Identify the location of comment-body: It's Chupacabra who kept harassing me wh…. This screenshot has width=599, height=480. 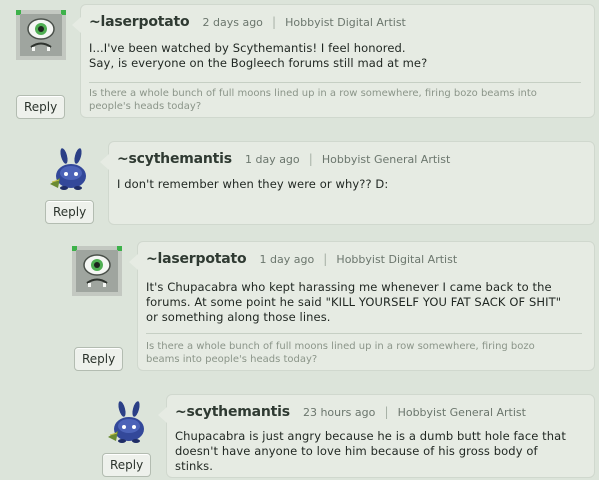
(353, 302).